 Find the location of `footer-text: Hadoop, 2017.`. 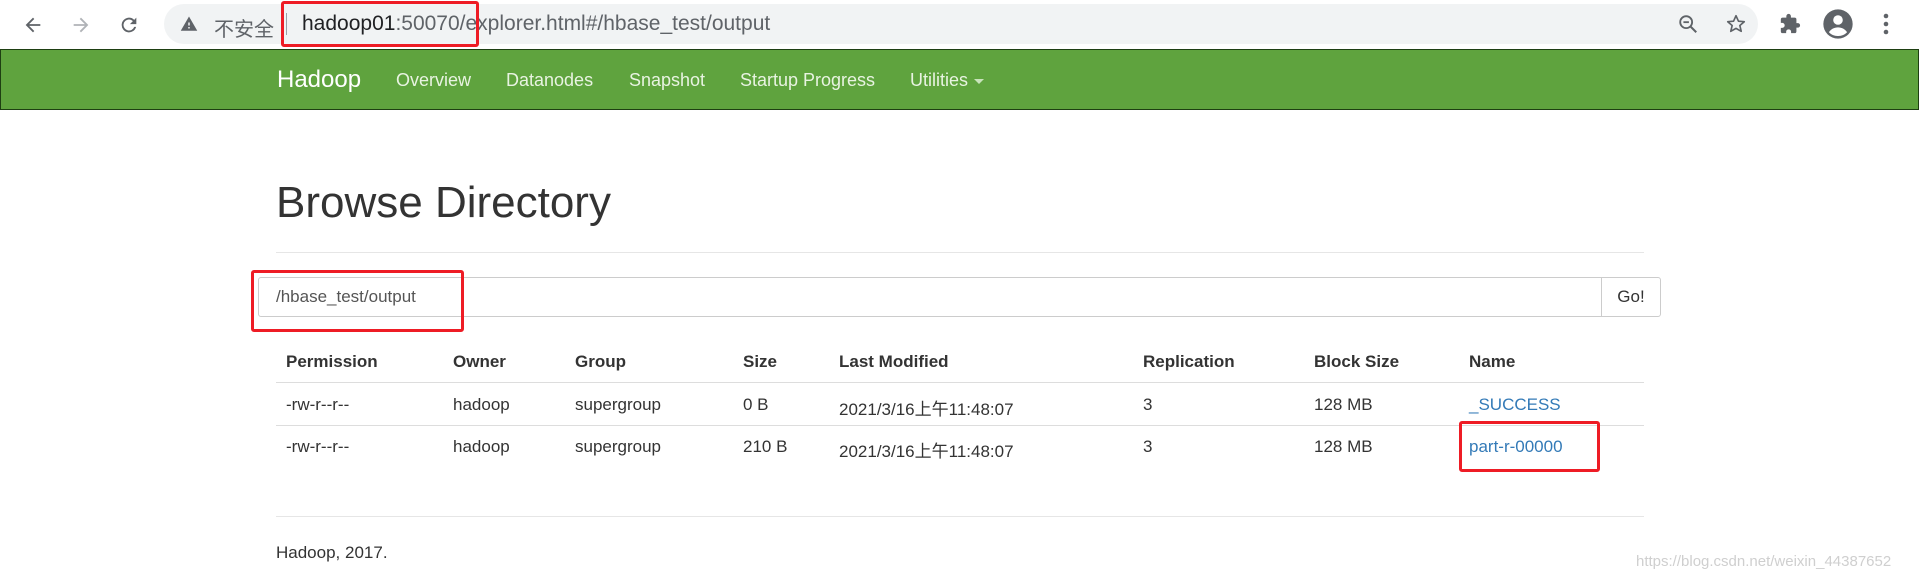

footer-text: Hadoop, 2017. is located at coordinates (332, 552).